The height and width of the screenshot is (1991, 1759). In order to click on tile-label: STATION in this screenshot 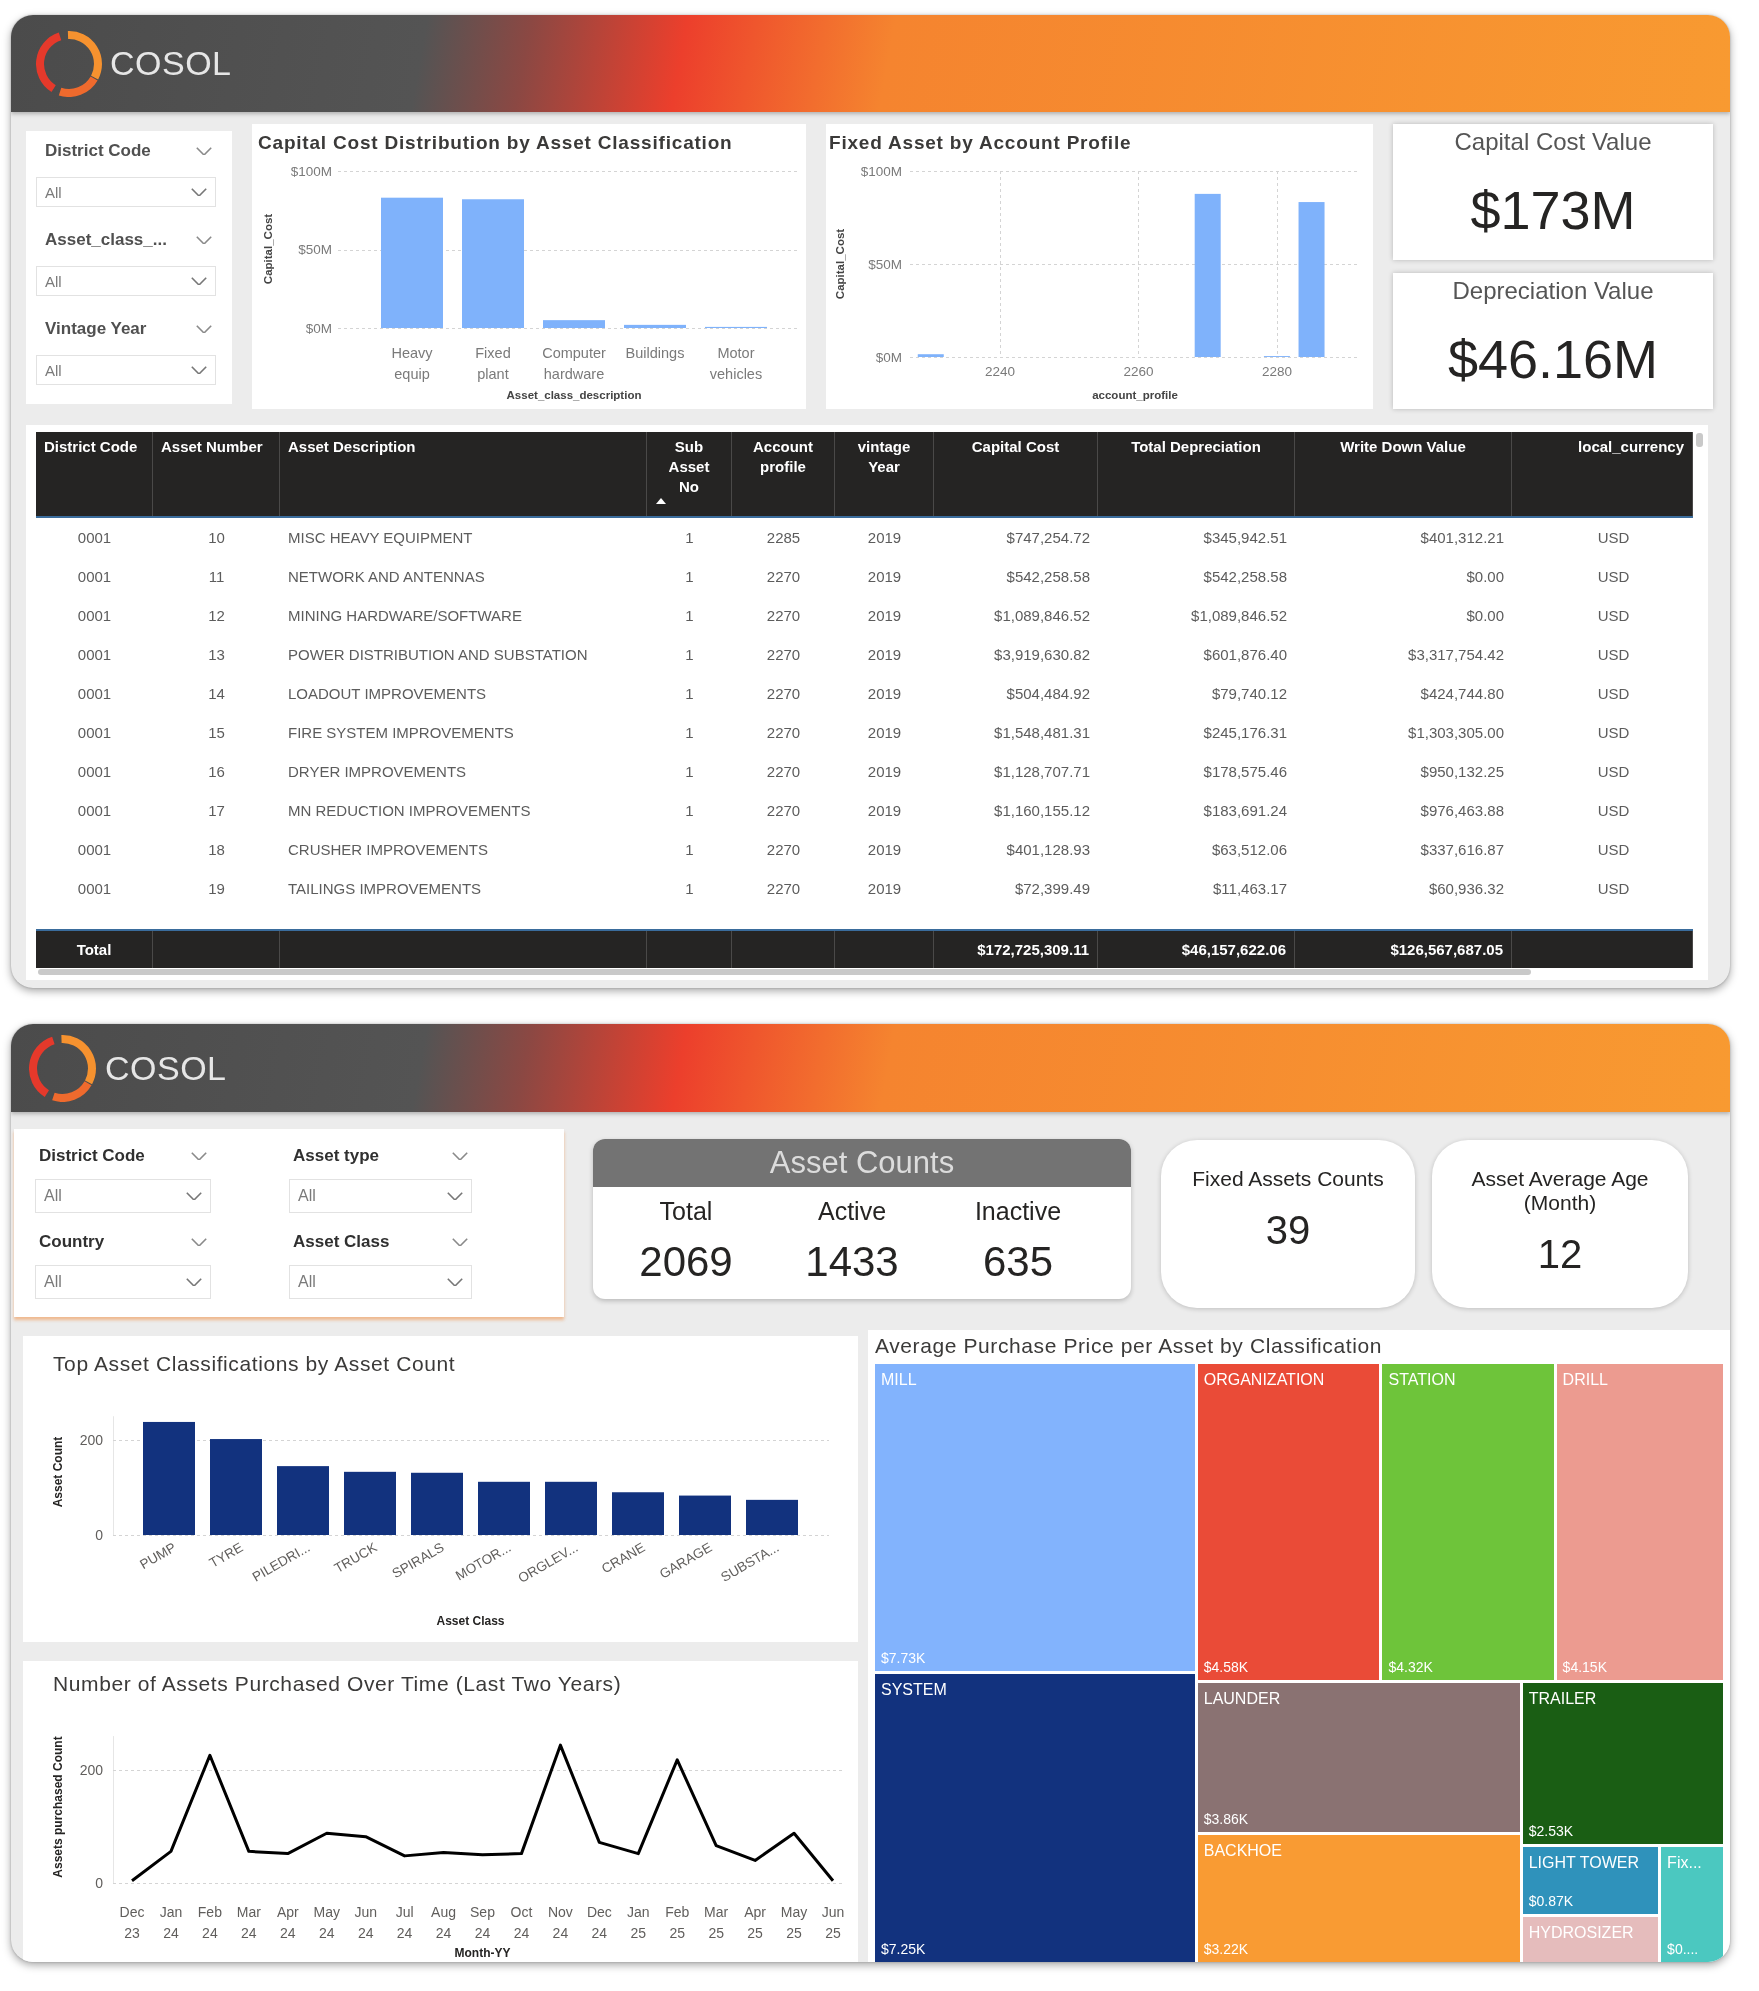, I will do `click(1422, 1379)`.